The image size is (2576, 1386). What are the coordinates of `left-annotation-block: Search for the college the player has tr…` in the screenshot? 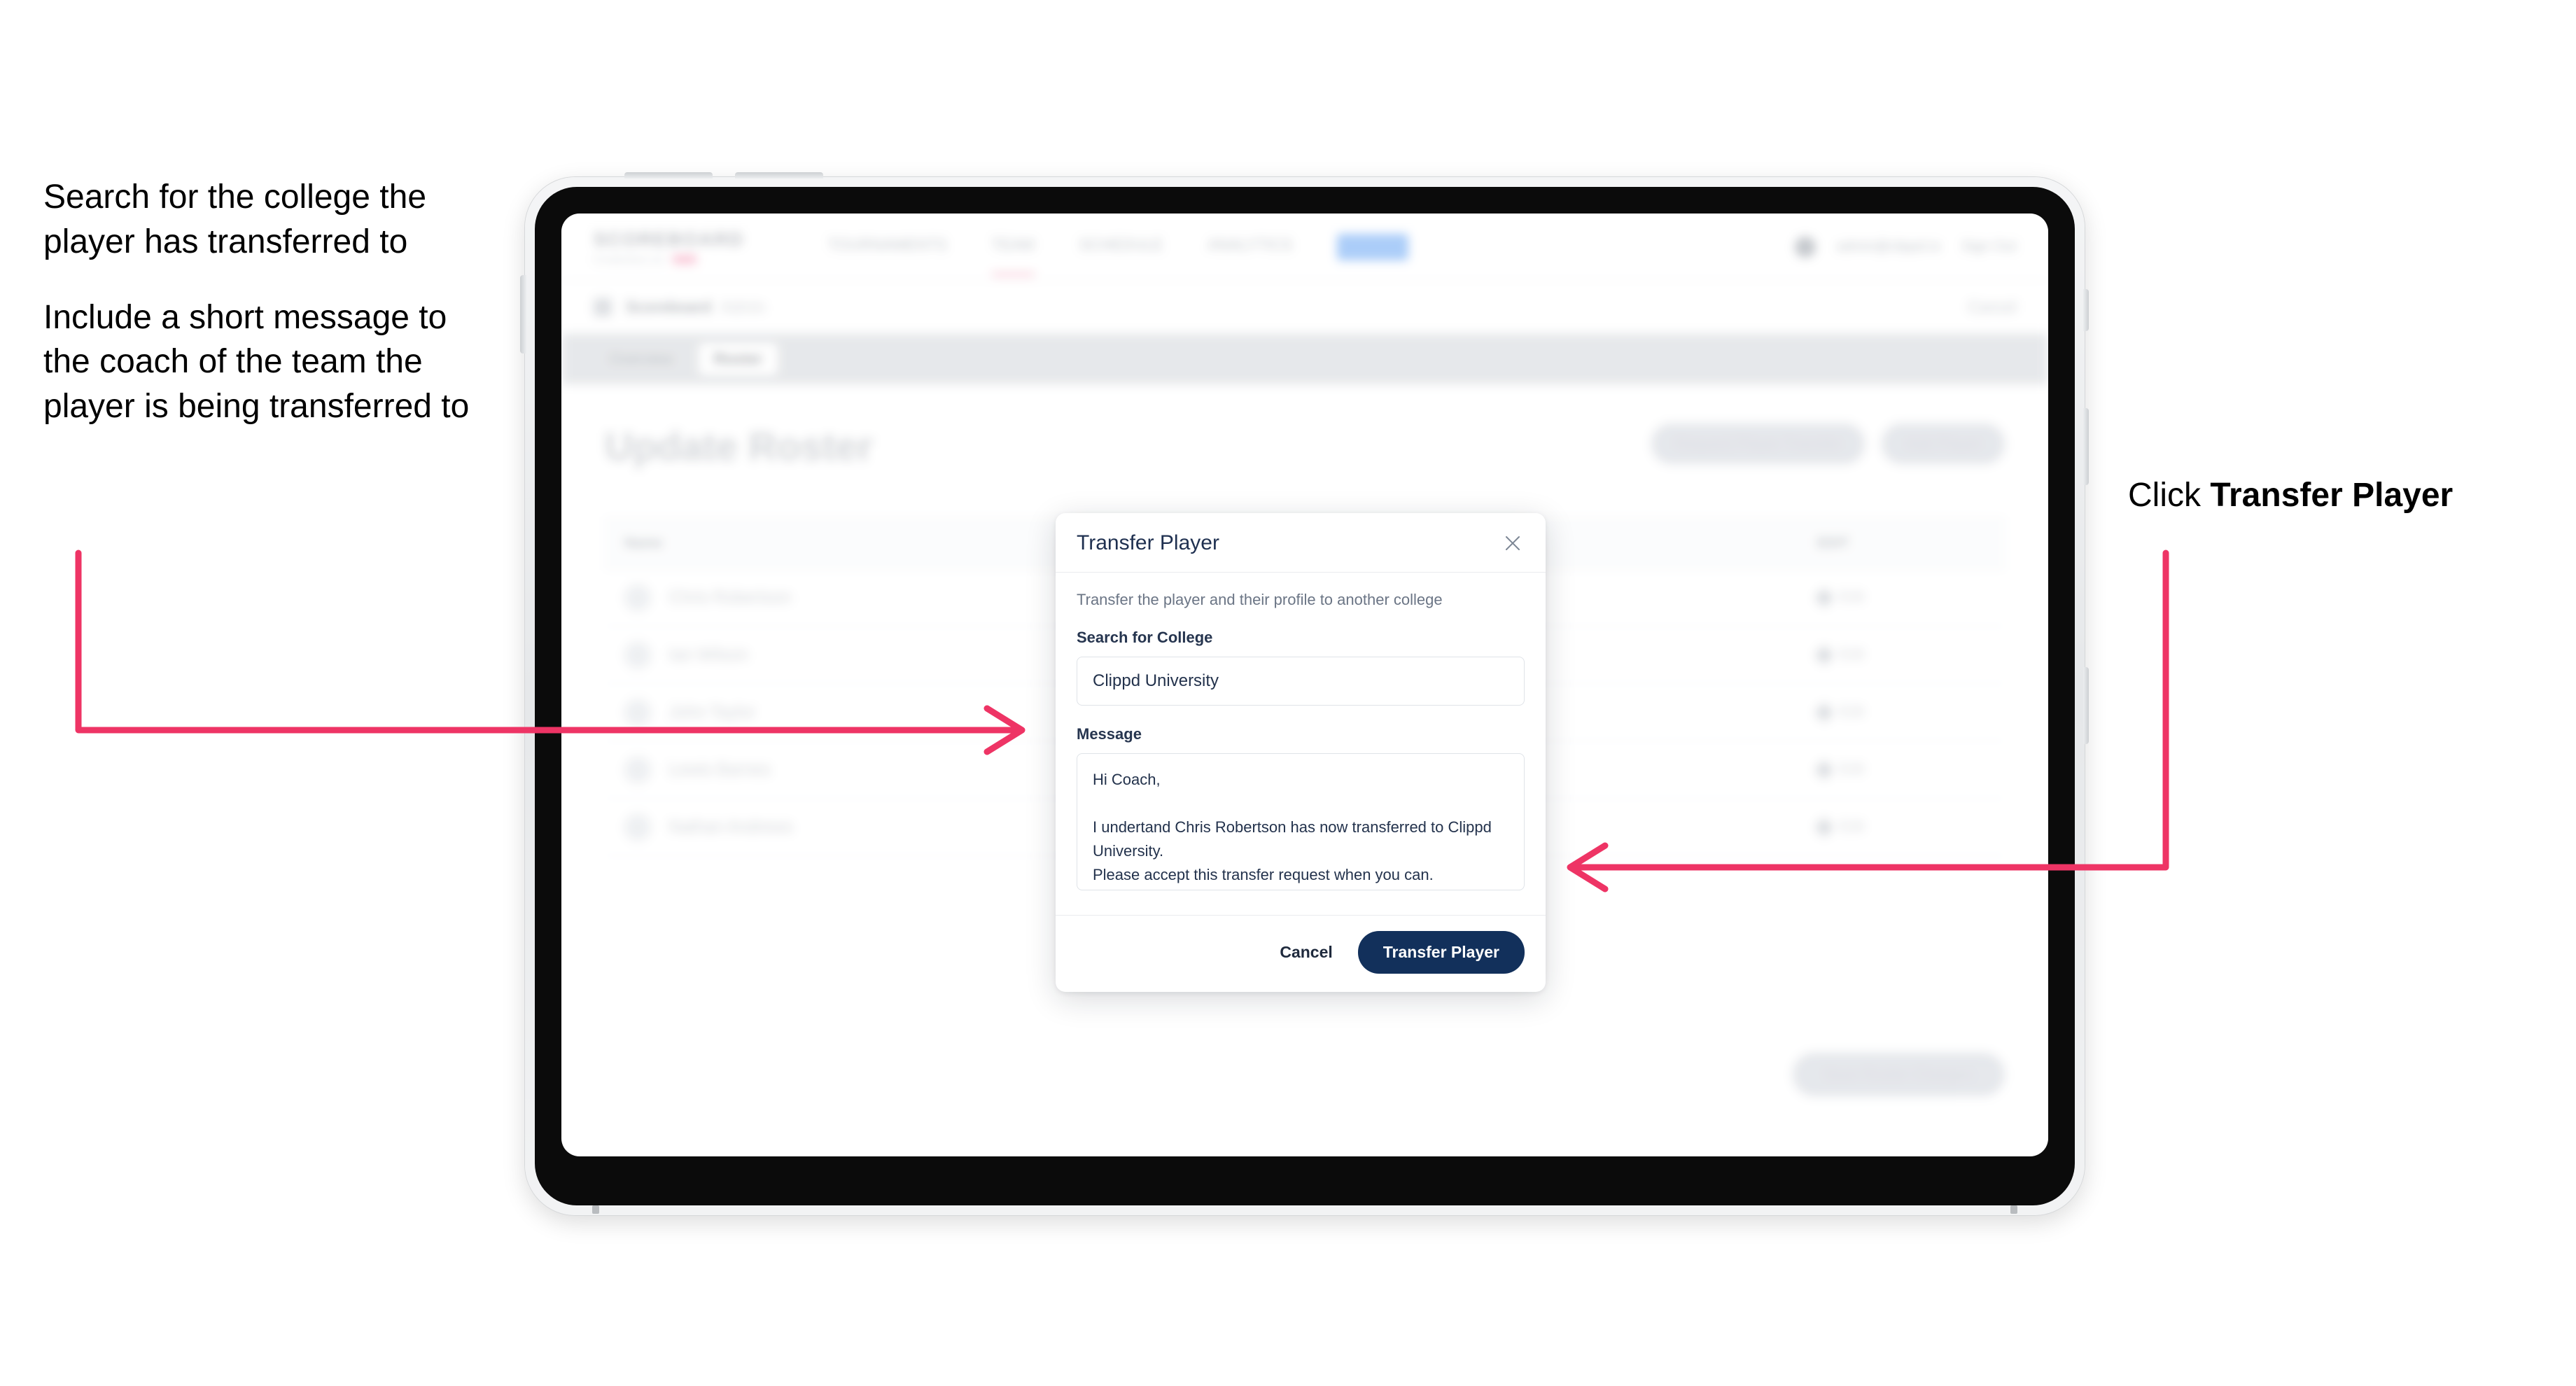 It's located at (267, 302).